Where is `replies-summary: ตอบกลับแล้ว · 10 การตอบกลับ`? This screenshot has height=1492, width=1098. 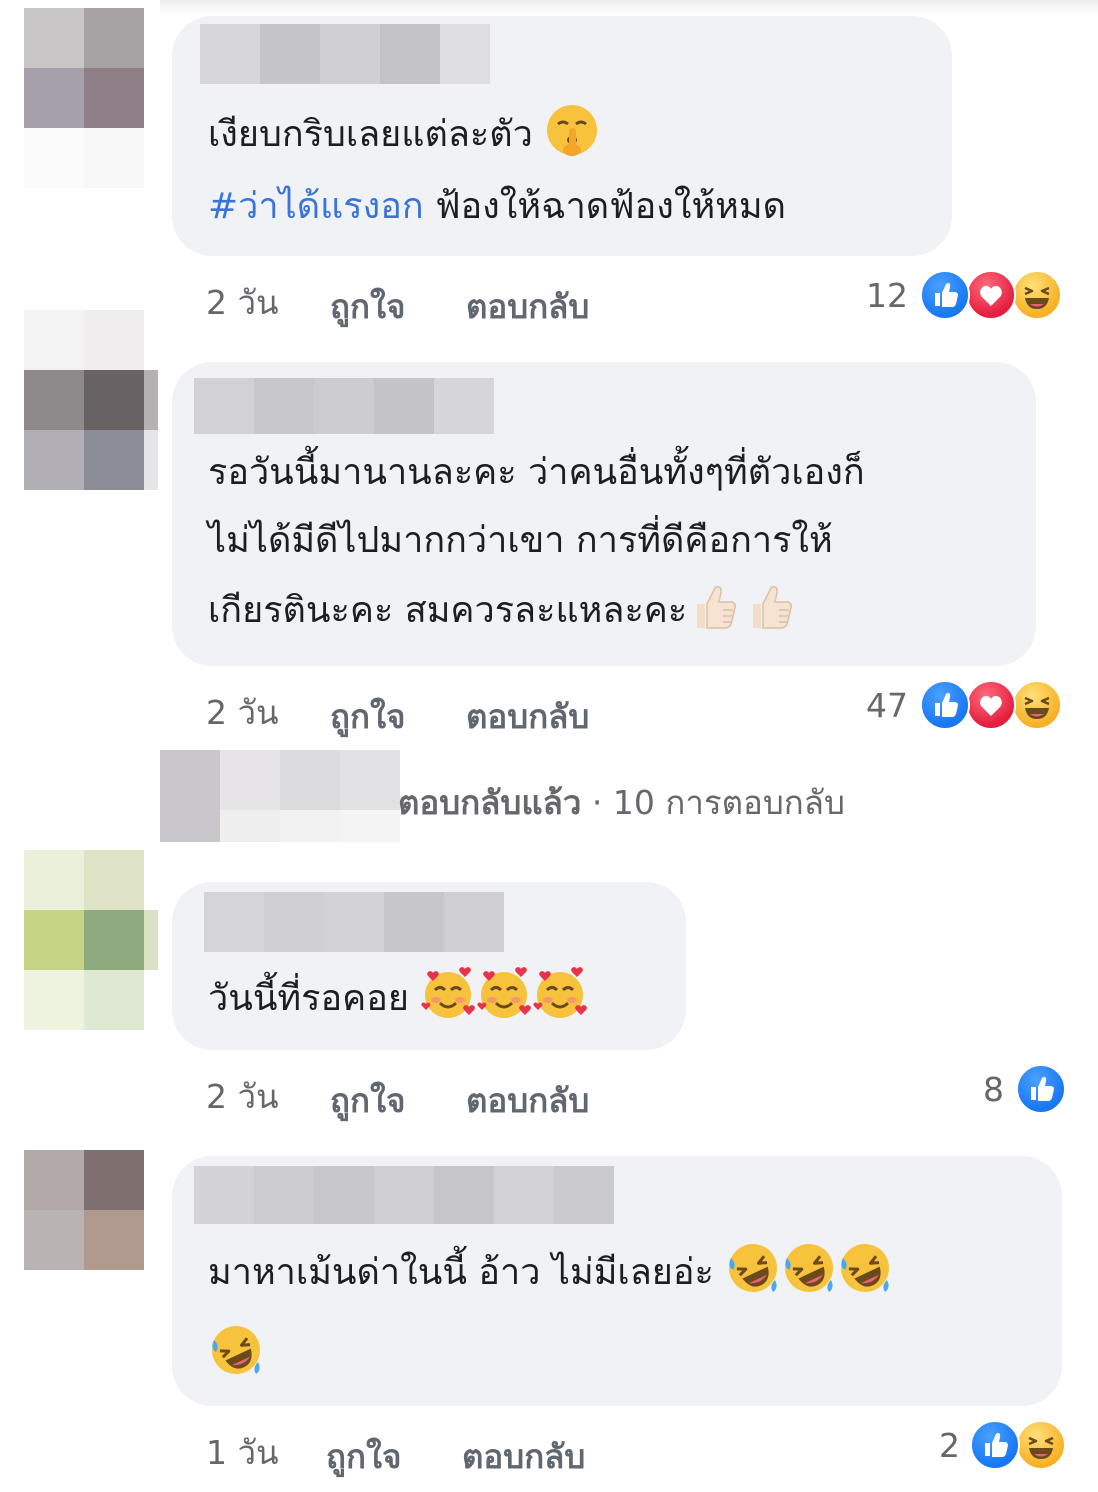
replies-summary: ตอบกลับแล้ว · 10 การตอบกลับ is located at coordinates (621, 802).